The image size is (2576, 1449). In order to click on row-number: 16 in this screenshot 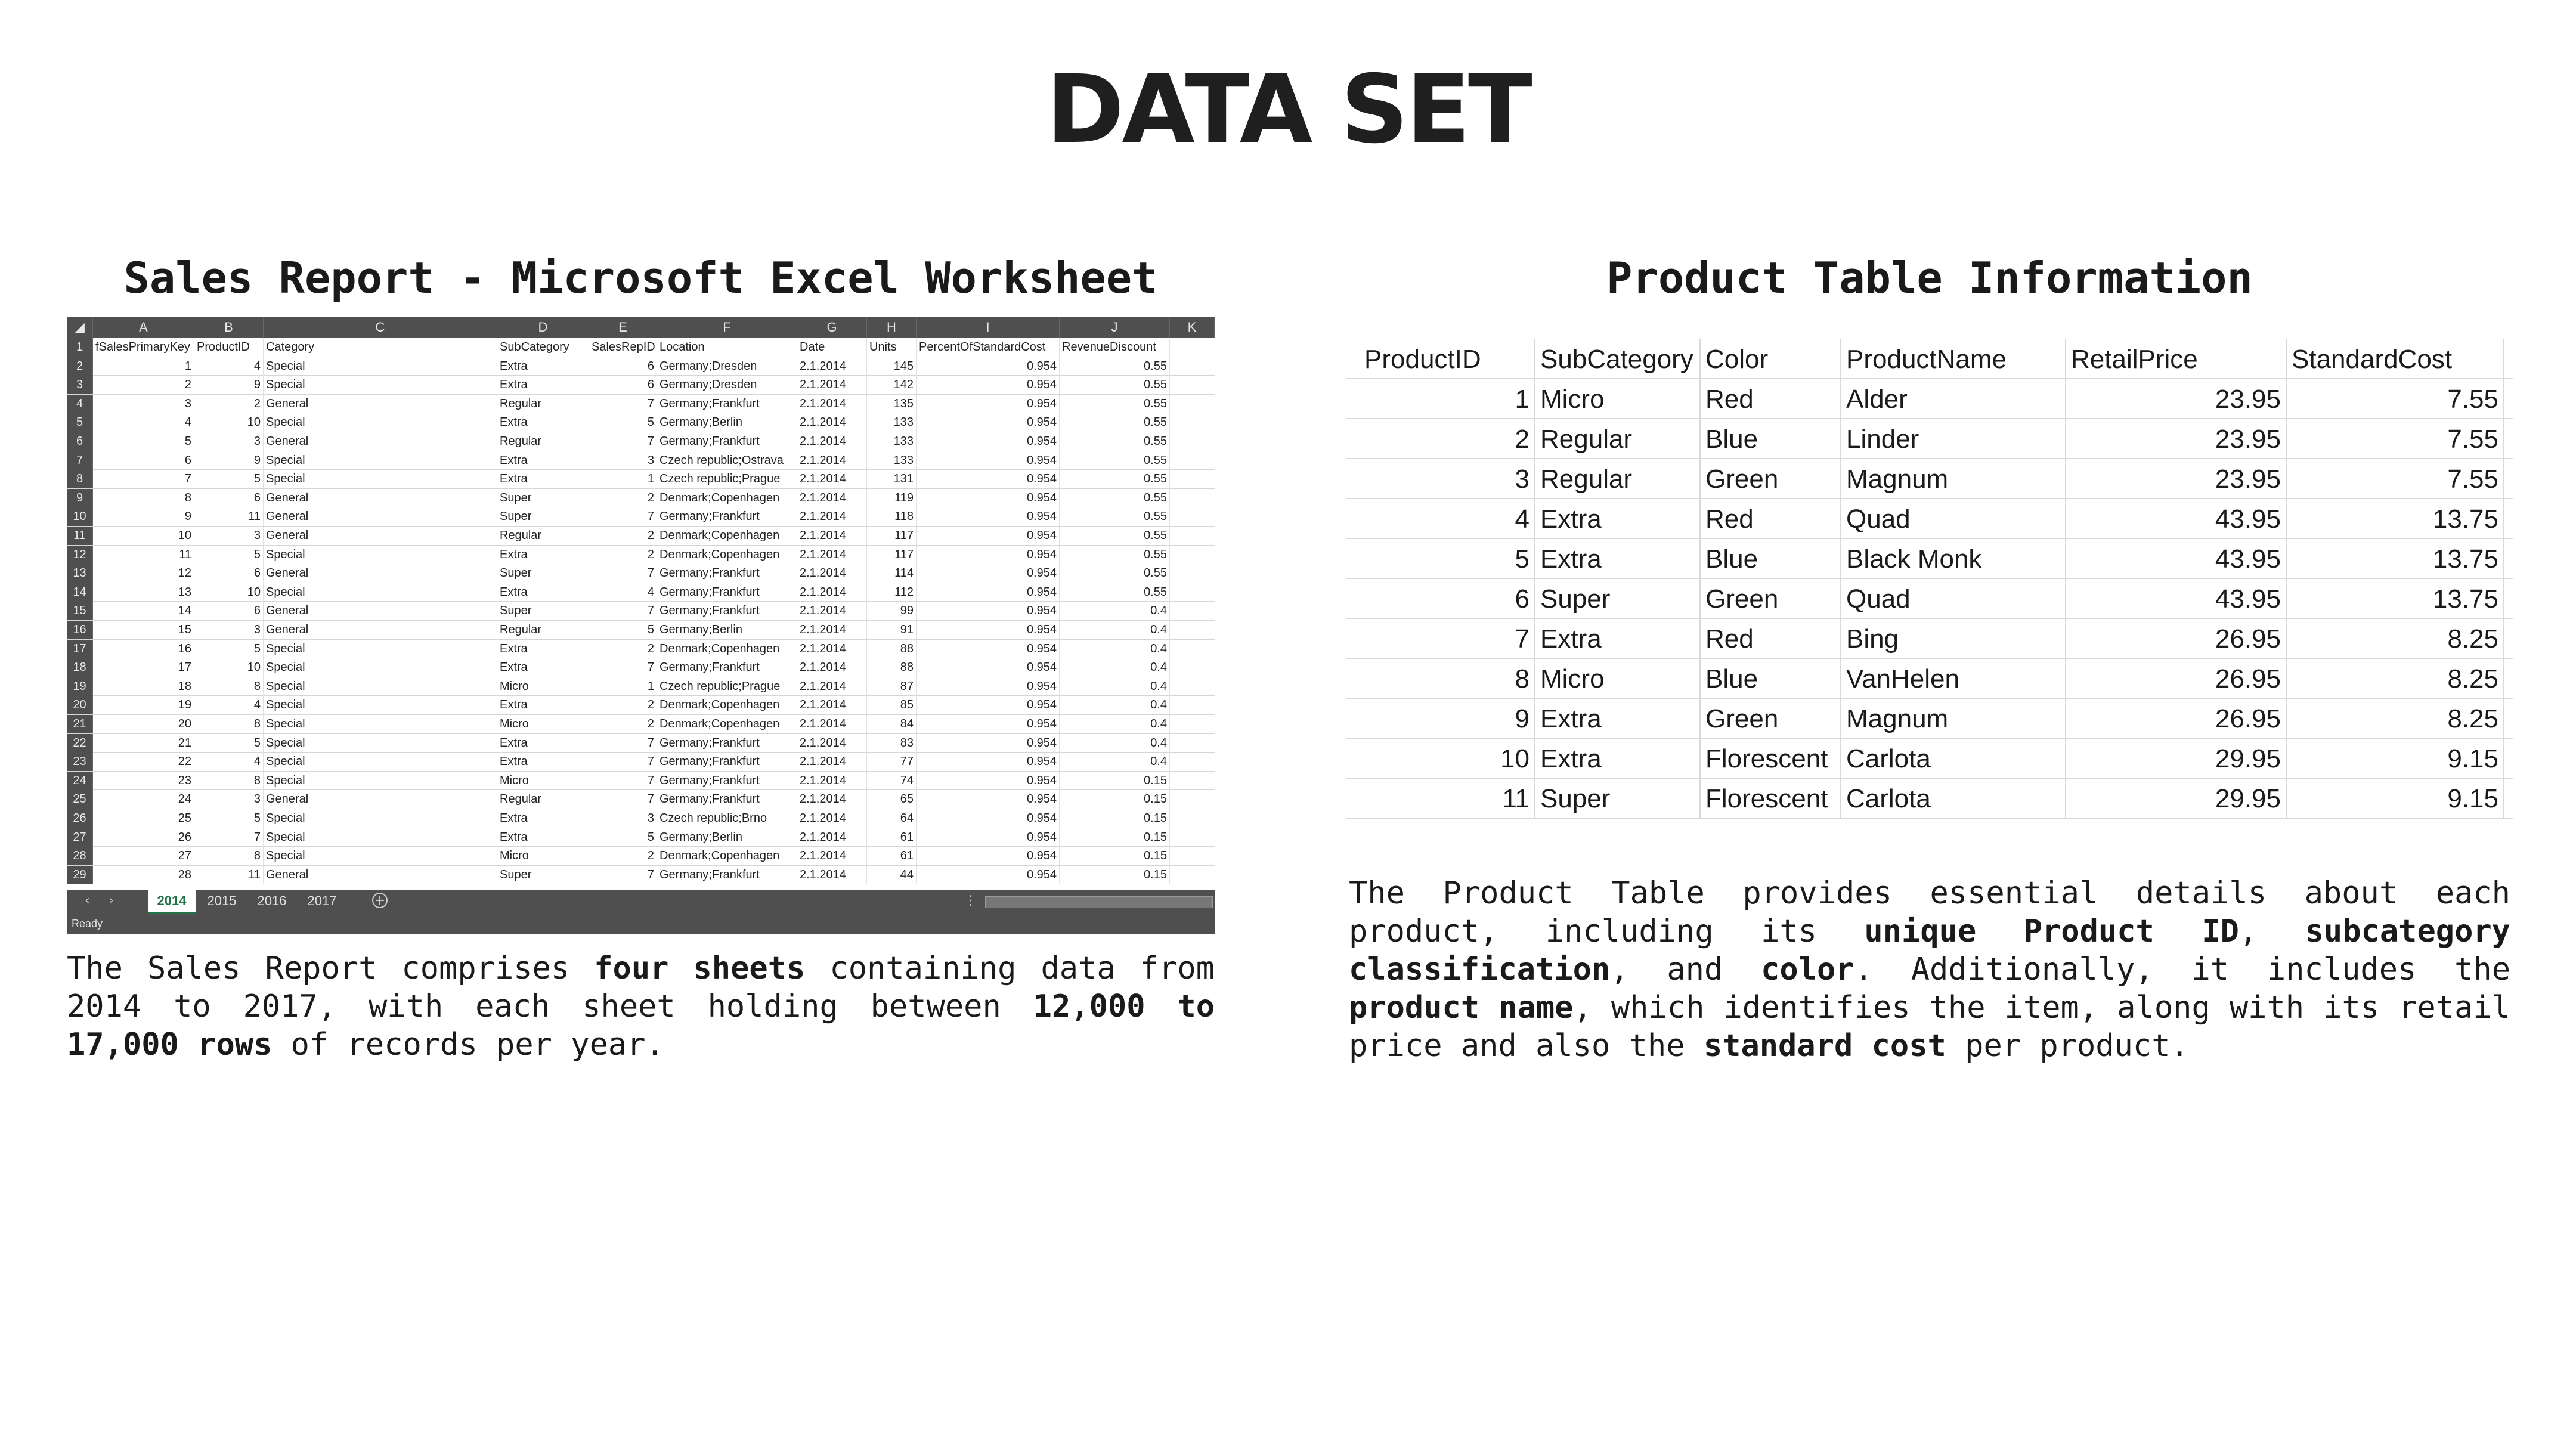, I will do `click(80, 630)`.